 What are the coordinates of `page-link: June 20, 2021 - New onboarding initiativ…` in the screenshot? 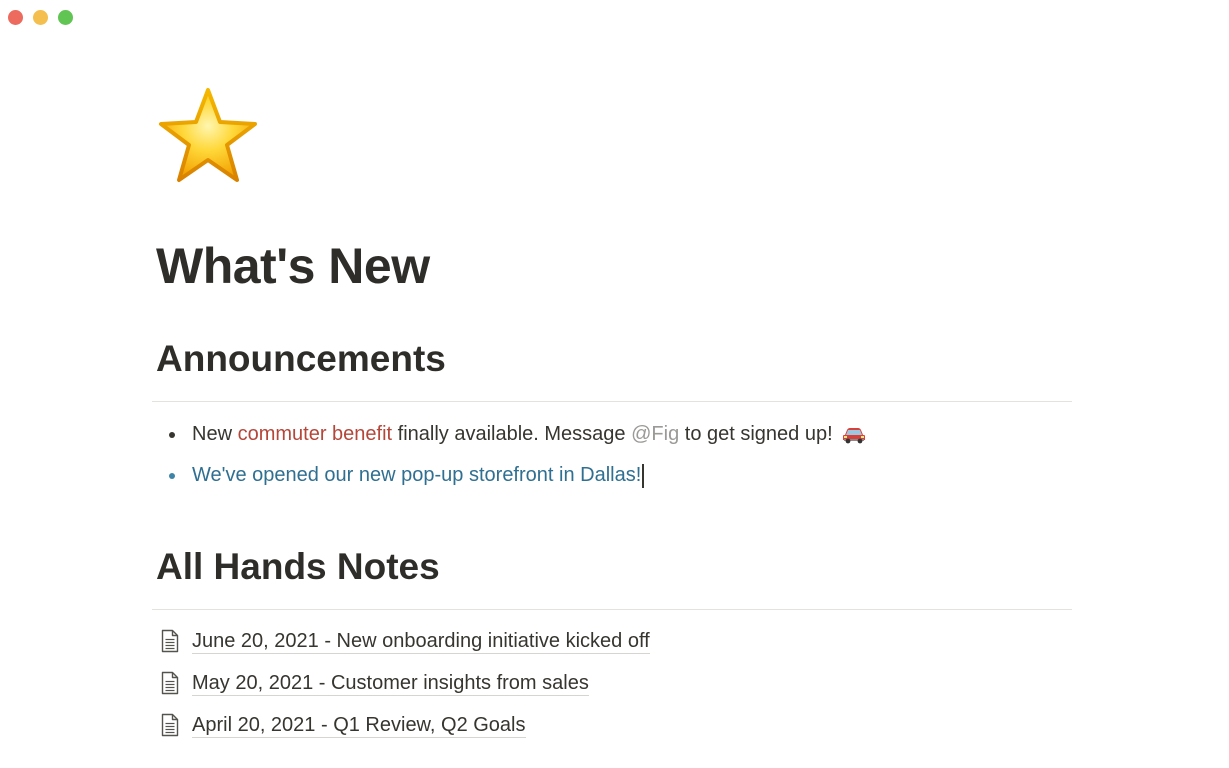 It's located at (403, 643).